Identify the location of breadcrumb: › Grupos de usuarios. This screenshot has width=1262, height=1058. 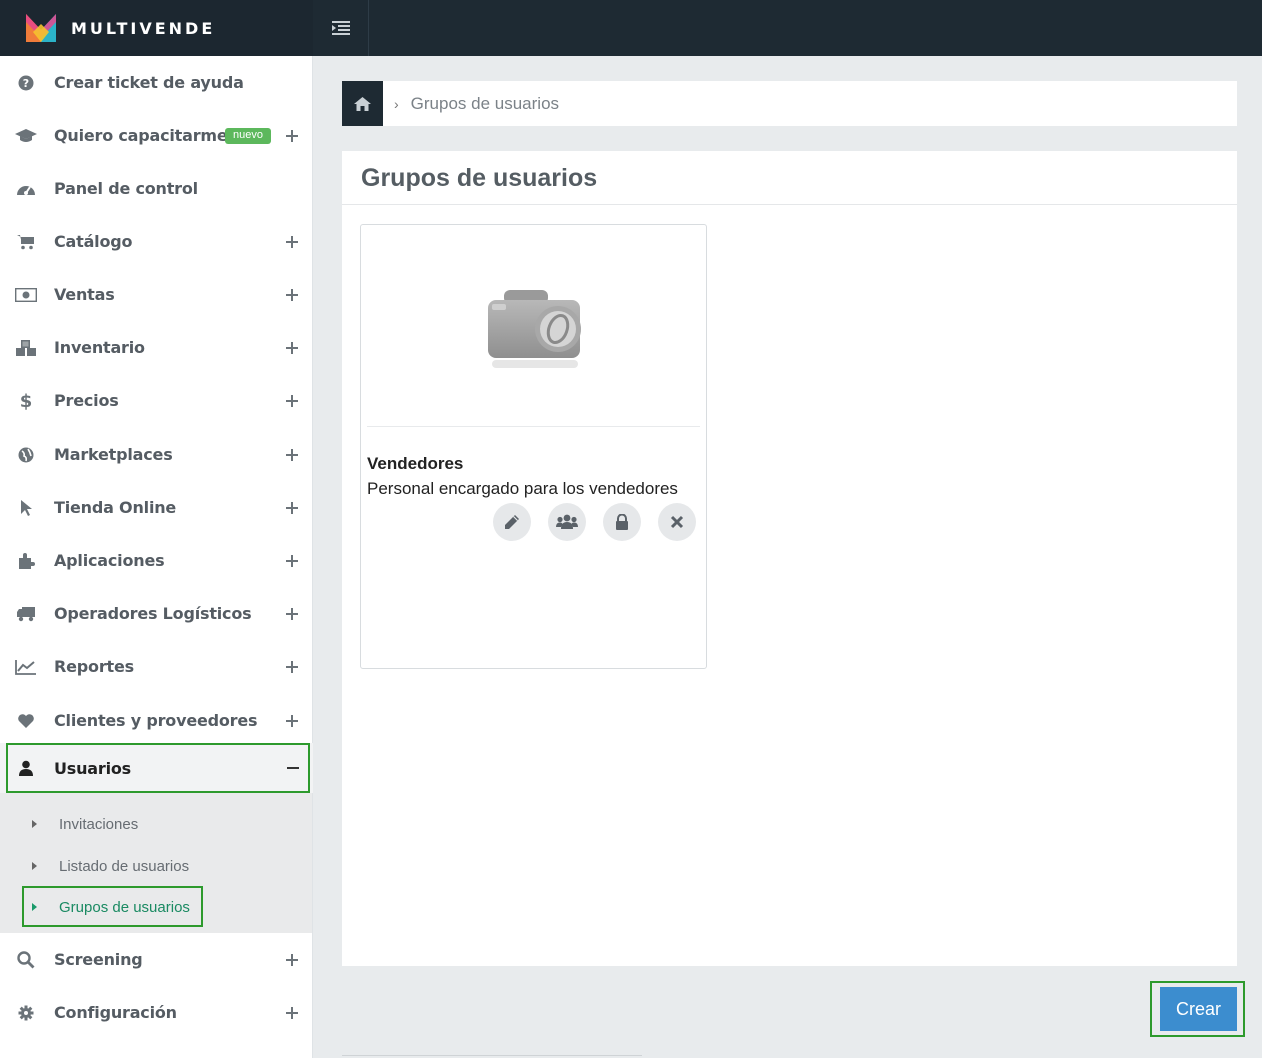
(789, 103).